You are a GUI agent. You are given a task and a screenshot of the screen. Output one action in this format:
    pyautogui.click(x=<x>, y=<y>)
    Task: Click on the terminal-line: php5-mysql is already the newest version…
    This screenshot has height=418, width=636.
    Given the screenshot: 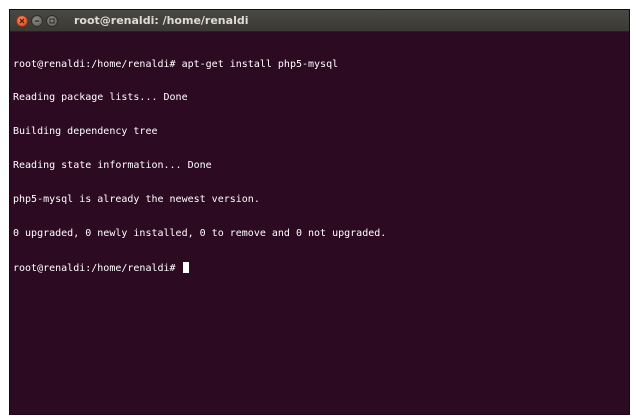 What is the action you would take?
    pyautogui.click(x=136, y=200)
    